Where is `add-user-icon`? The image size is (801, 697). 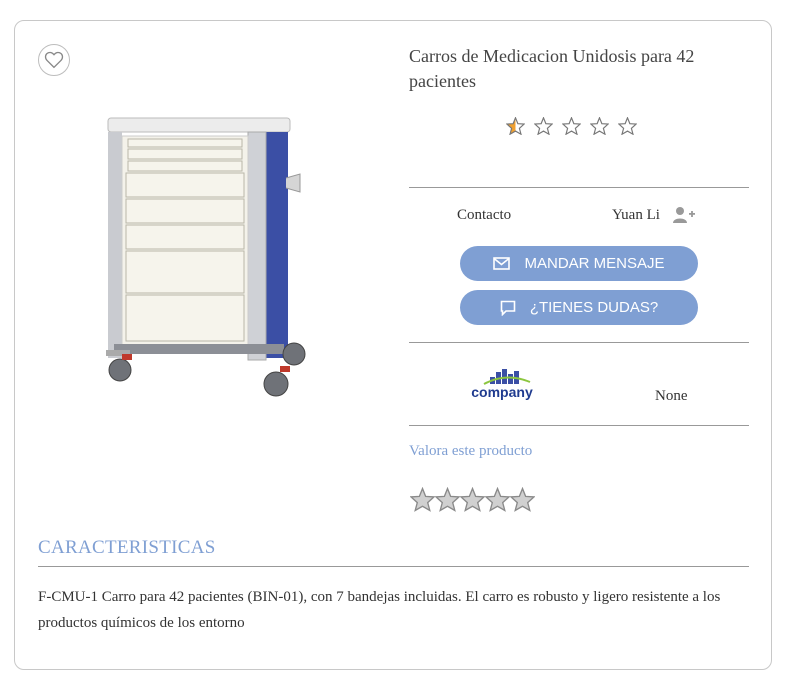 add-user-icon is located at coordinates (684, 215).